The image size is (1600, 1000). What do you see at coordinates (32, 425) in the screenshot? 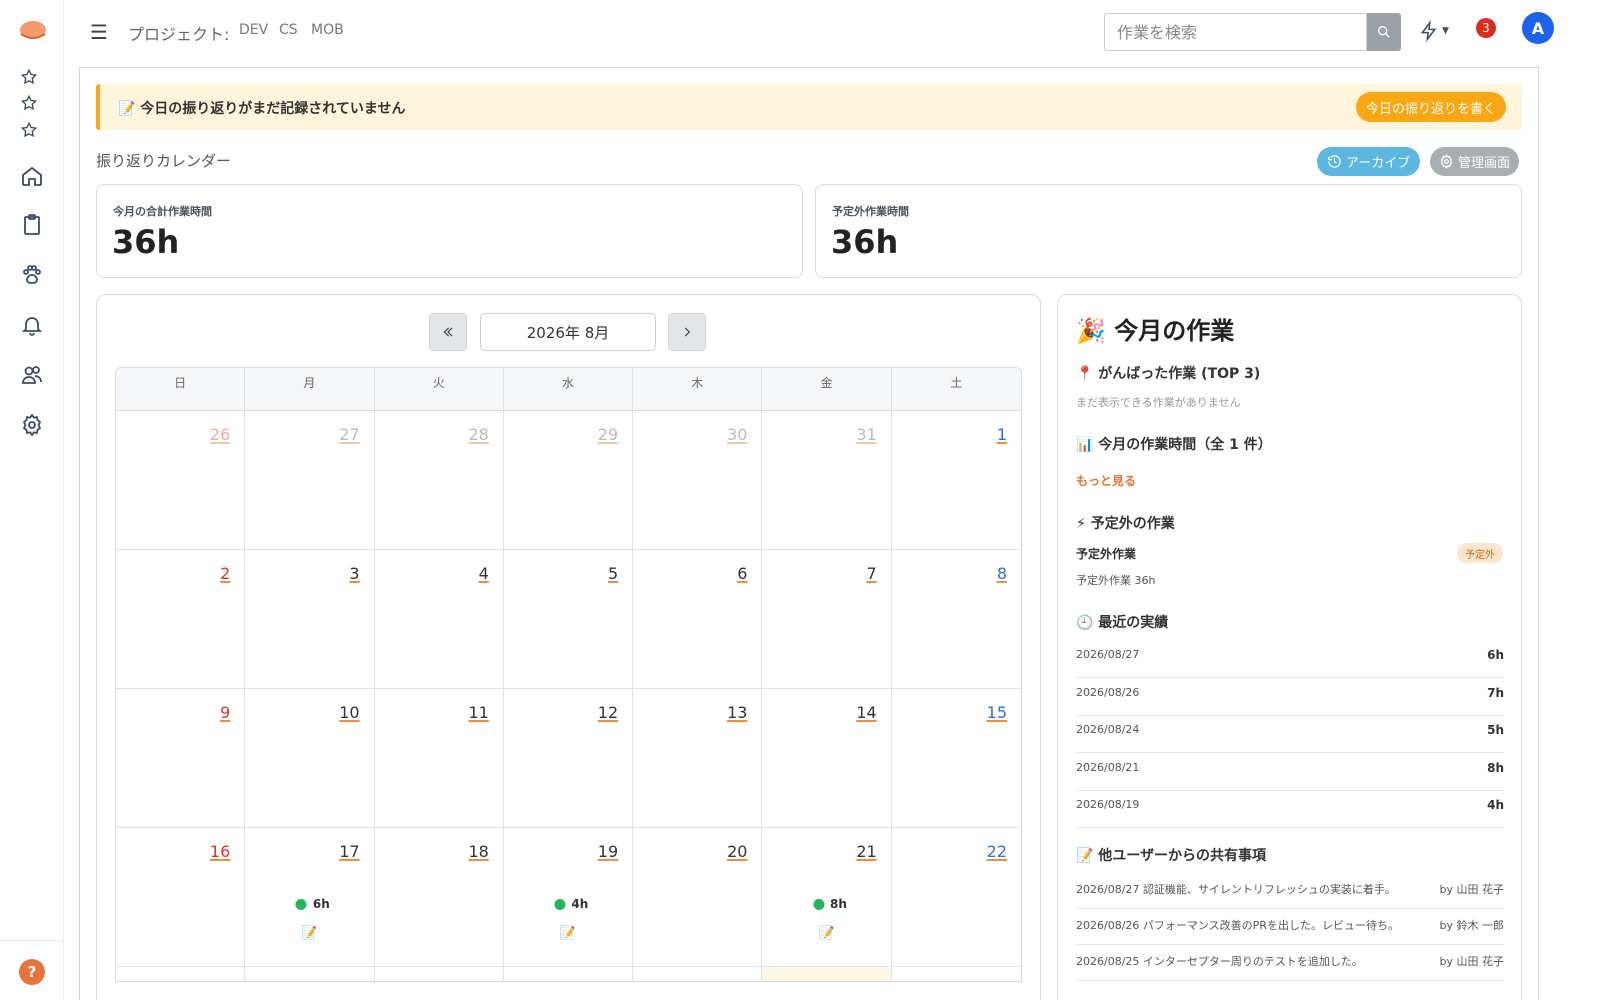
I see `gear-icon` at bounding box center [32, 425].